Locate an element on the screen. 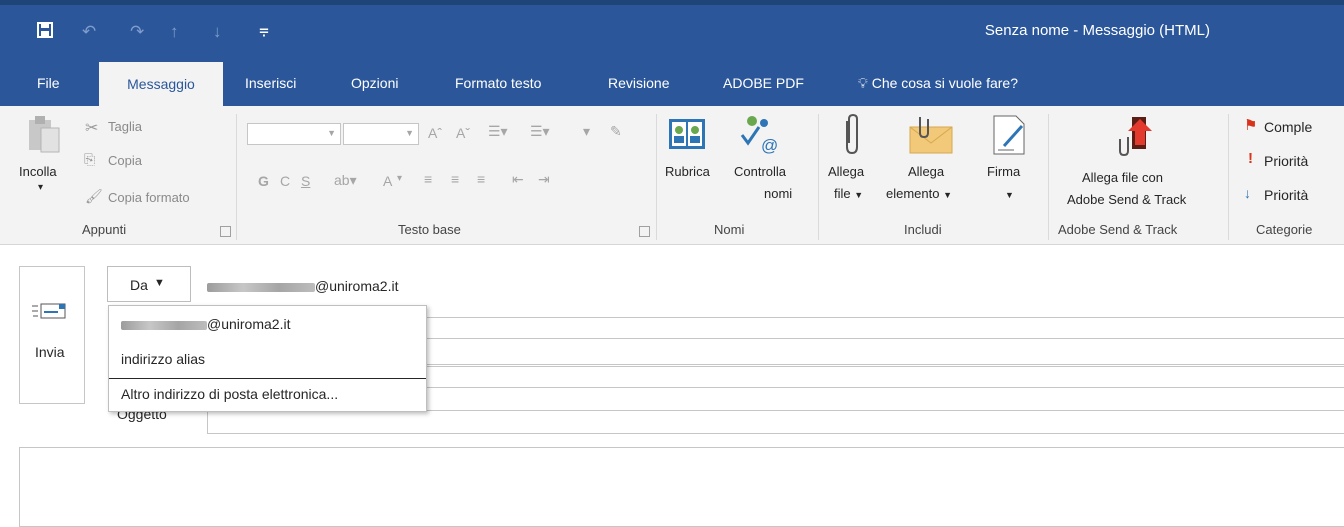 The width and height of the screenshot is (1344, 527). menu-item-primary-address-label: @uniroma2.it is located at coordinates (249, 324).